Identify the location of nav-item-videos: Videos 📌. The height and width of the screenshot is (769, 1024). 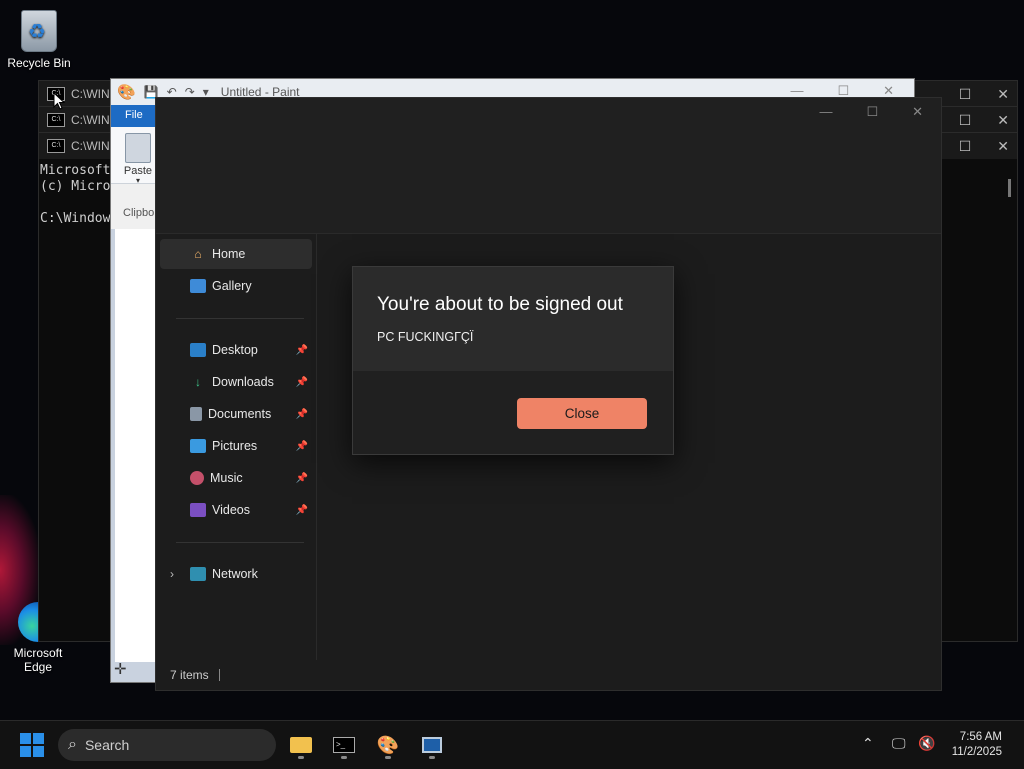
(236, 510).